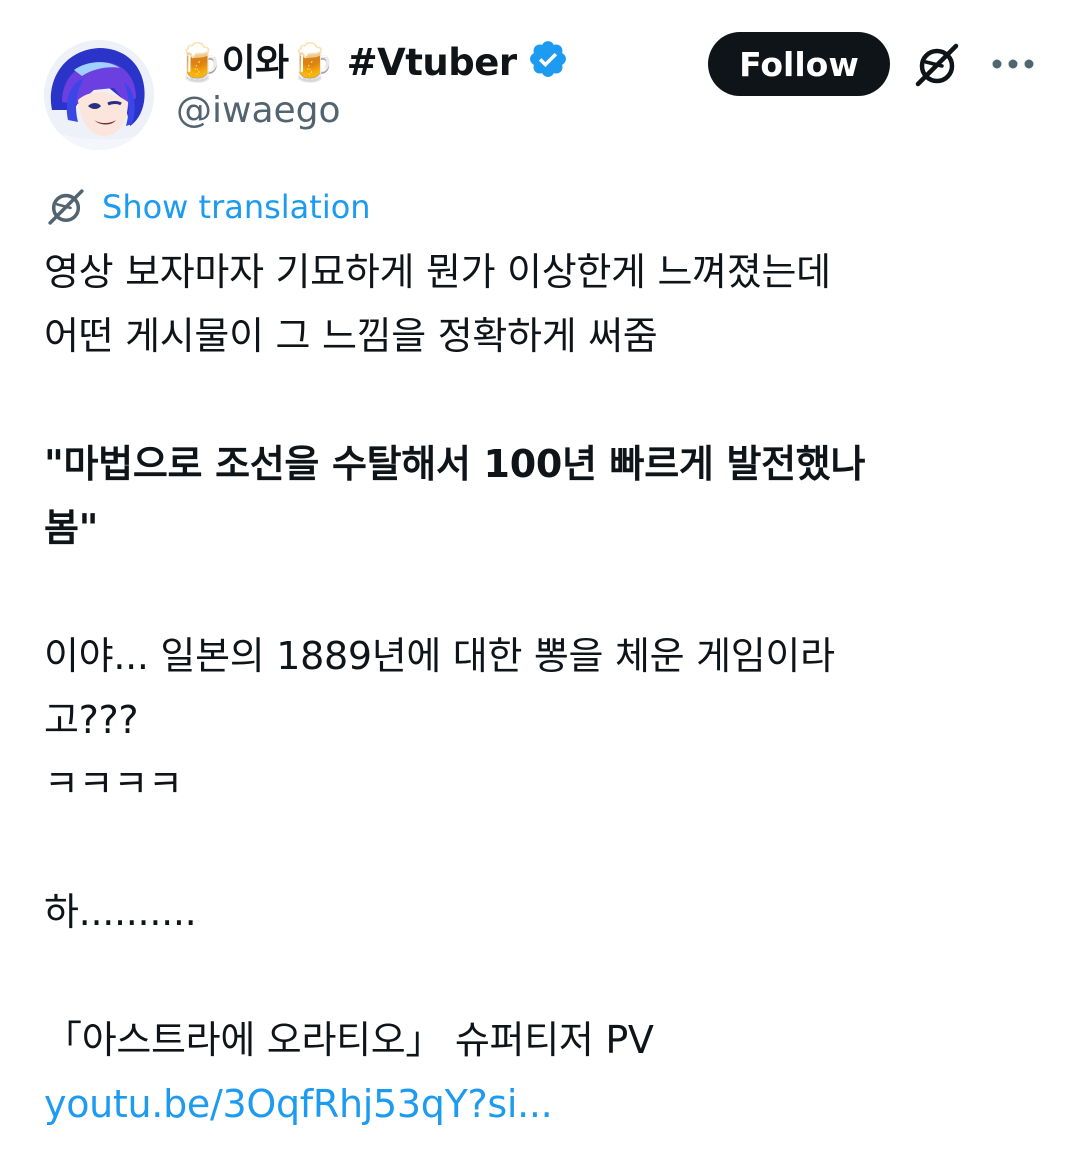 Image resolution: width=1080 pixels, height=1172 pixels. I want to click on tweet-text-line: ㅋㅋㅋㅋ, so click(113, 784).